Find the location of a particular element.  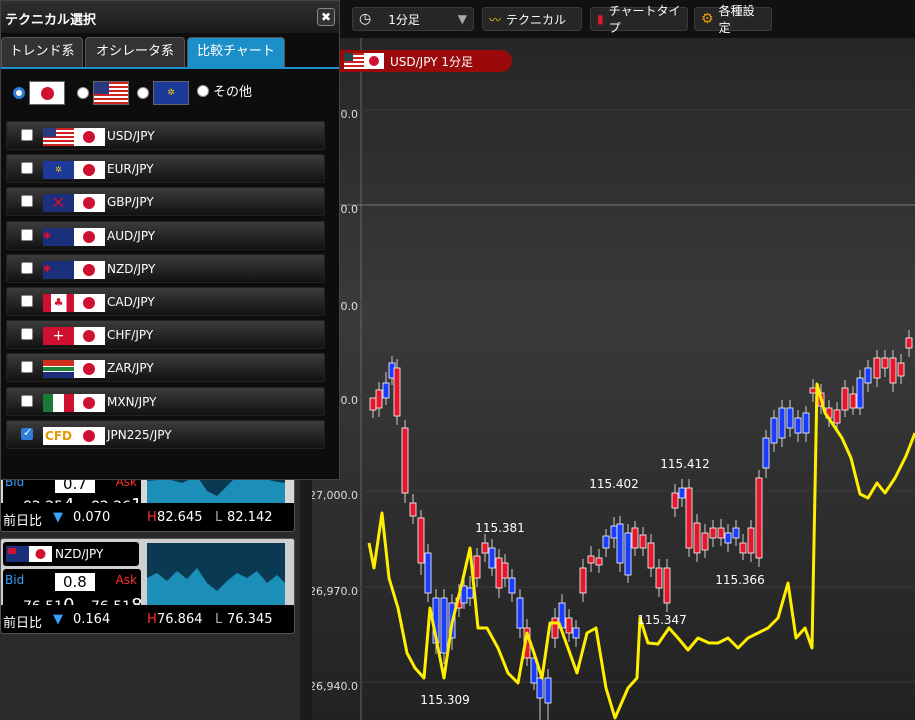

flag-pair-cfd-jp-icon: CFD is located at coordinates (74, 435).